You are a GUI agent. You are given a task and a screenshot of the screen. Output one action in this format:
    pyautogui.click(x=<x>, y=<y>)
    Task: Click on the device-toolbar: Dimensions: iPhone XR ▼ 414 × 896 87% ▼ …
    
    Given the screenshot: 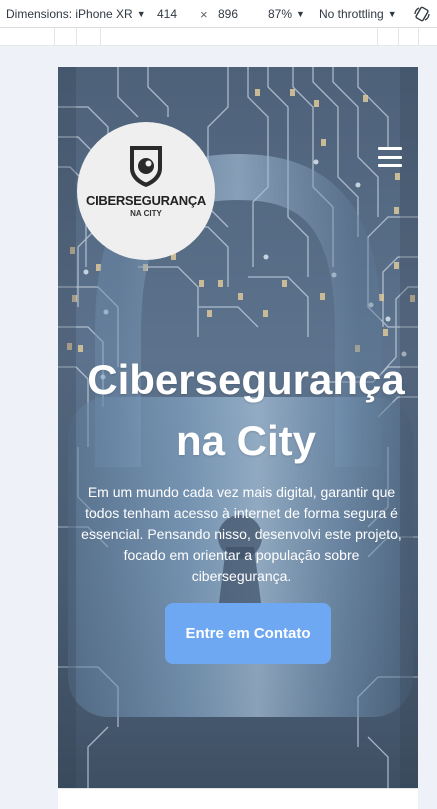 What is the action you would take?
    pyautogui.click(x=218, y=14)
    